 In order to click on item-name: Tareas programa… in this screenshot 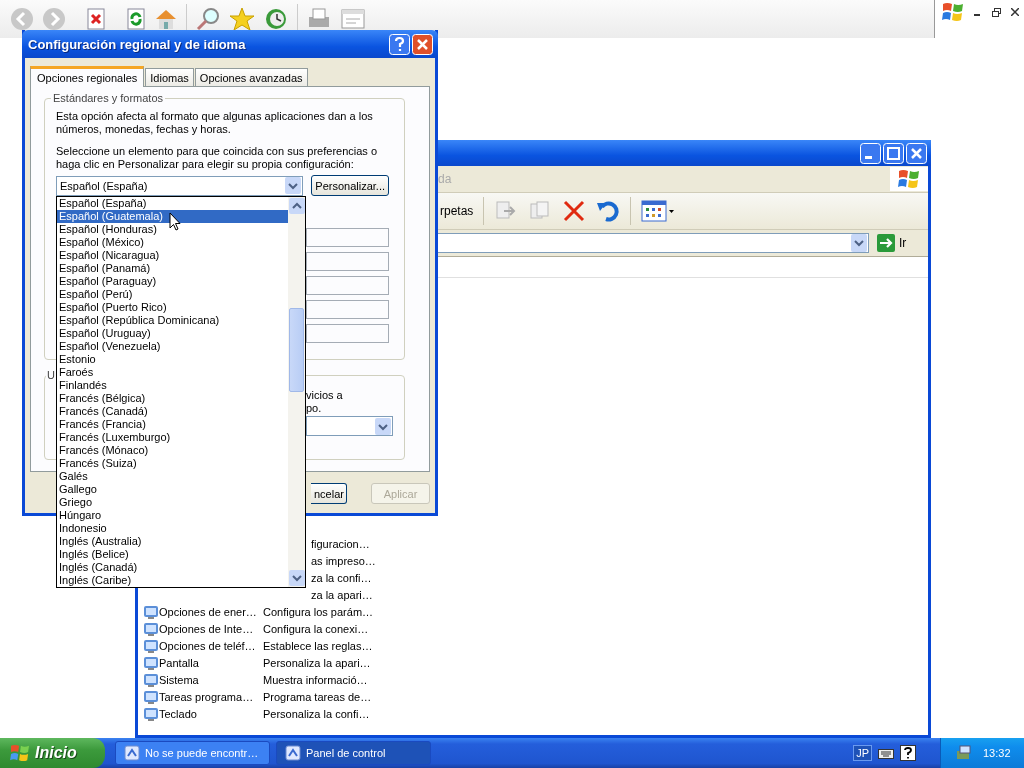, I will do `click(211, 696)`.